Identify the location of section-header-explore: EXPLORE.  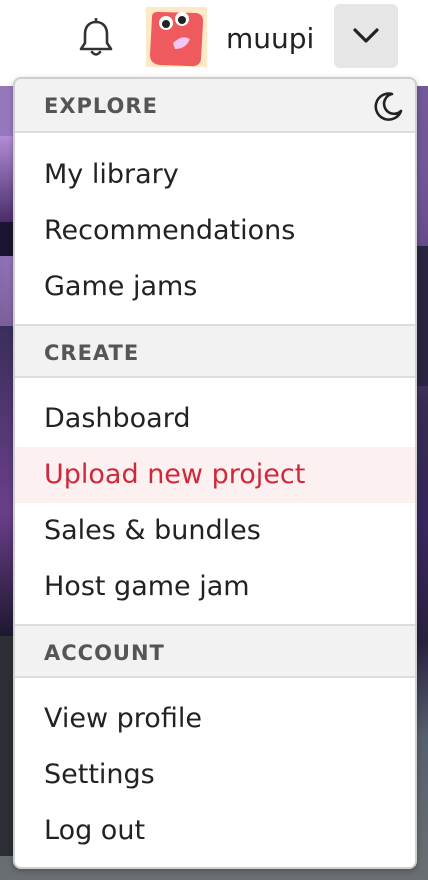
(215, 106).